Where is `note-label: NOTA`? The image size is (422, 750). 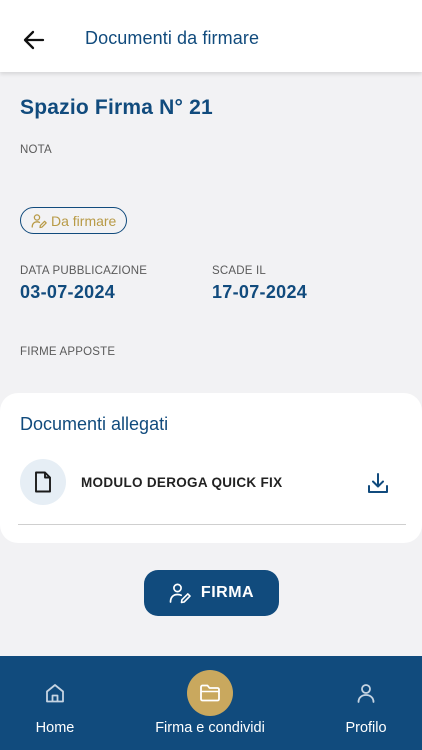
note-label: NOTA is located at coordinates (36, 150).